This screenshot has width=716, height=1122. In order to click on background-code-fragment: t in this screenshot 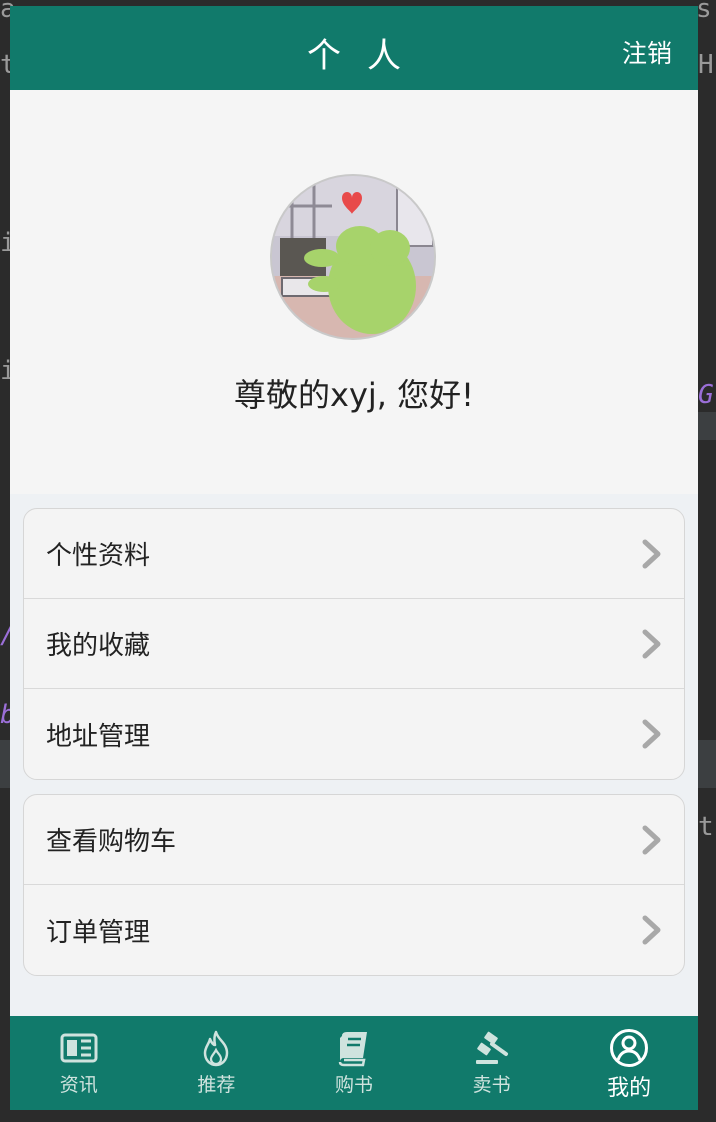, I will do `click(706, 827)`.